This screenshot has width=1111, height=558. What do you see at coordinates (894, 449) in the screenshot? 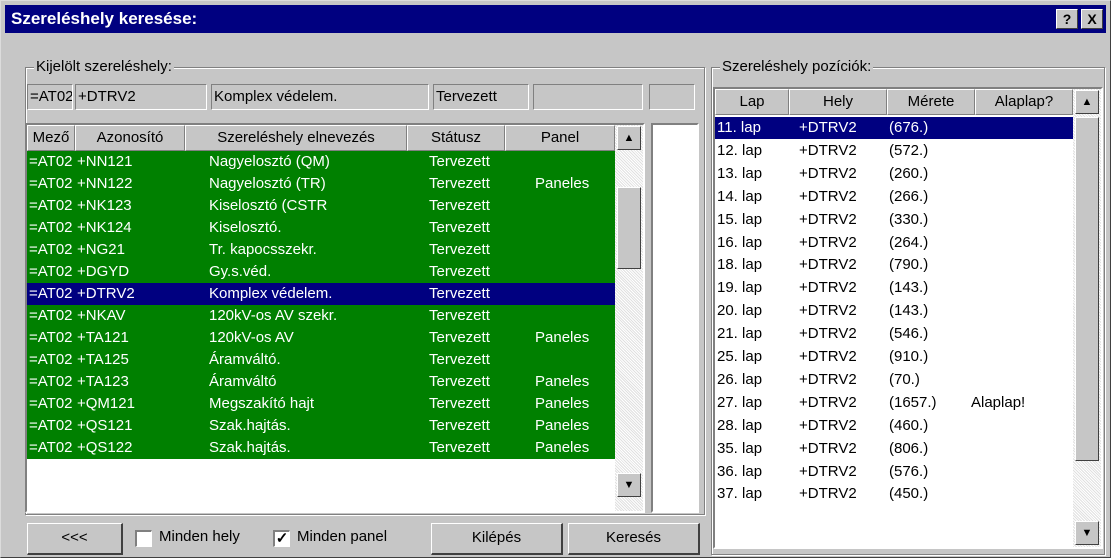
I see `list-item: 35. lap +DTRV2 (806.)` at bounding box center [894, 449].